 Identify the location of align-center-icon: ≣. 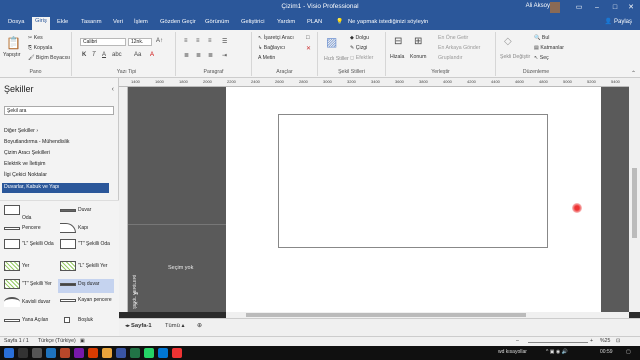
(198, 55).